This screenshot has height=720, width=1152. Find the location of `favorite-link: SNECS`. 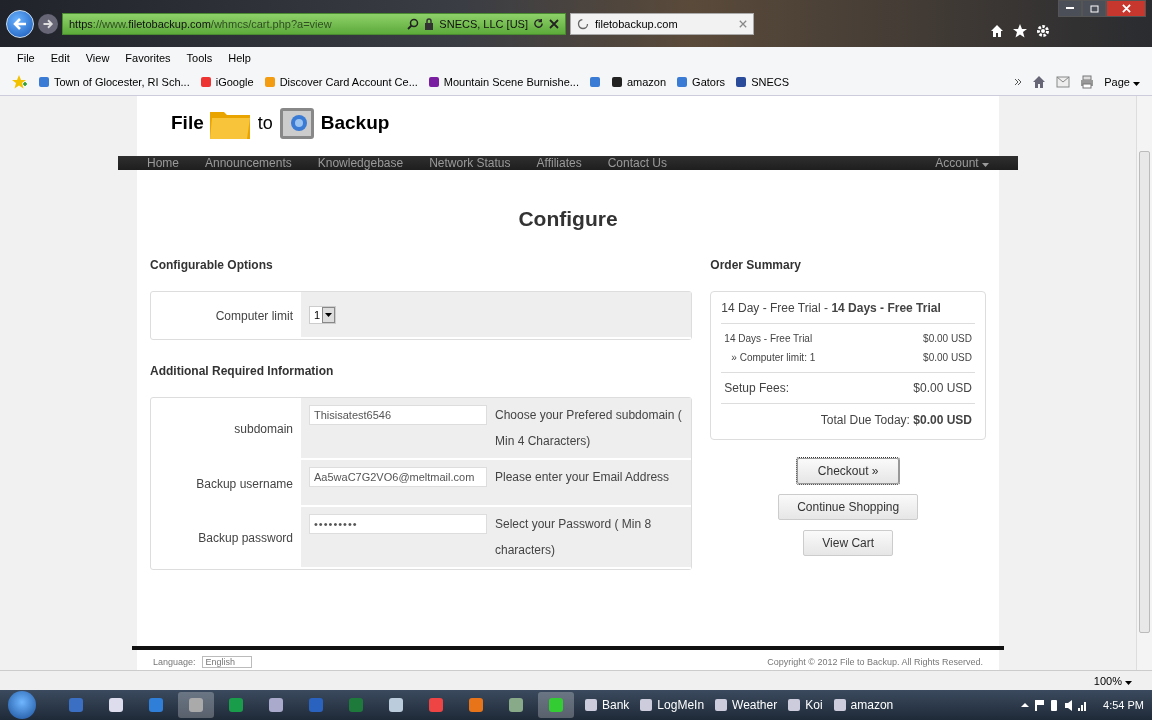

favorite-link: SNECS is located at coordinates (762, 82).